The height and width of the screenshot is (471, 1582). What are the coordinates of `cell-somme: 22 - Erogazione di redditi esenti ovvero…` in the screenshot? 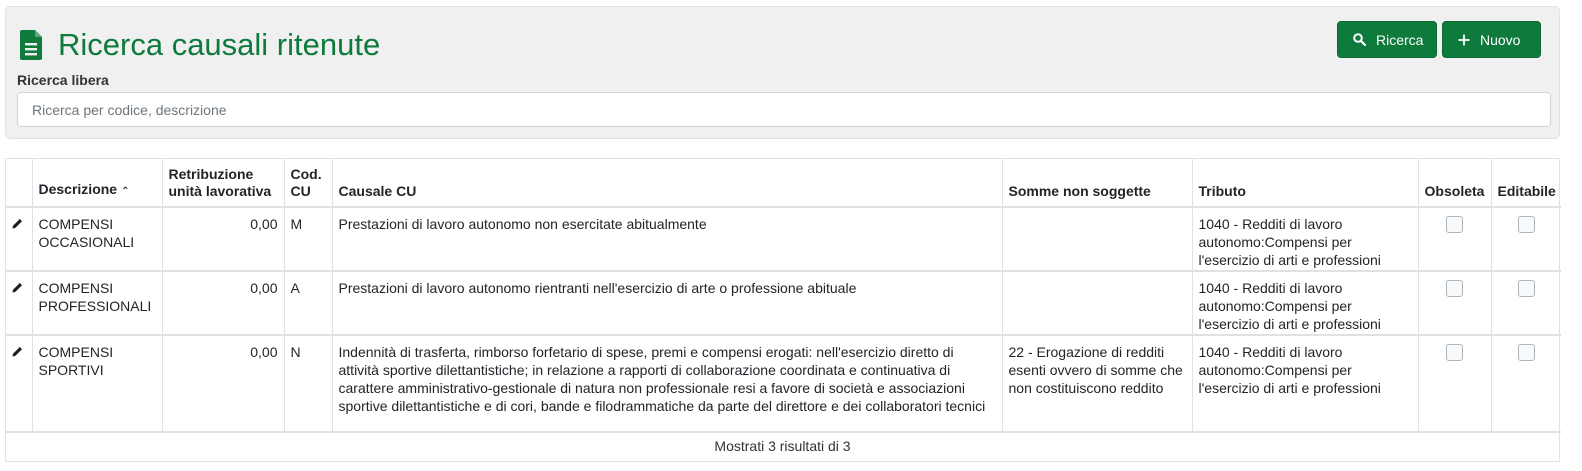 It's located at (1097, 383).